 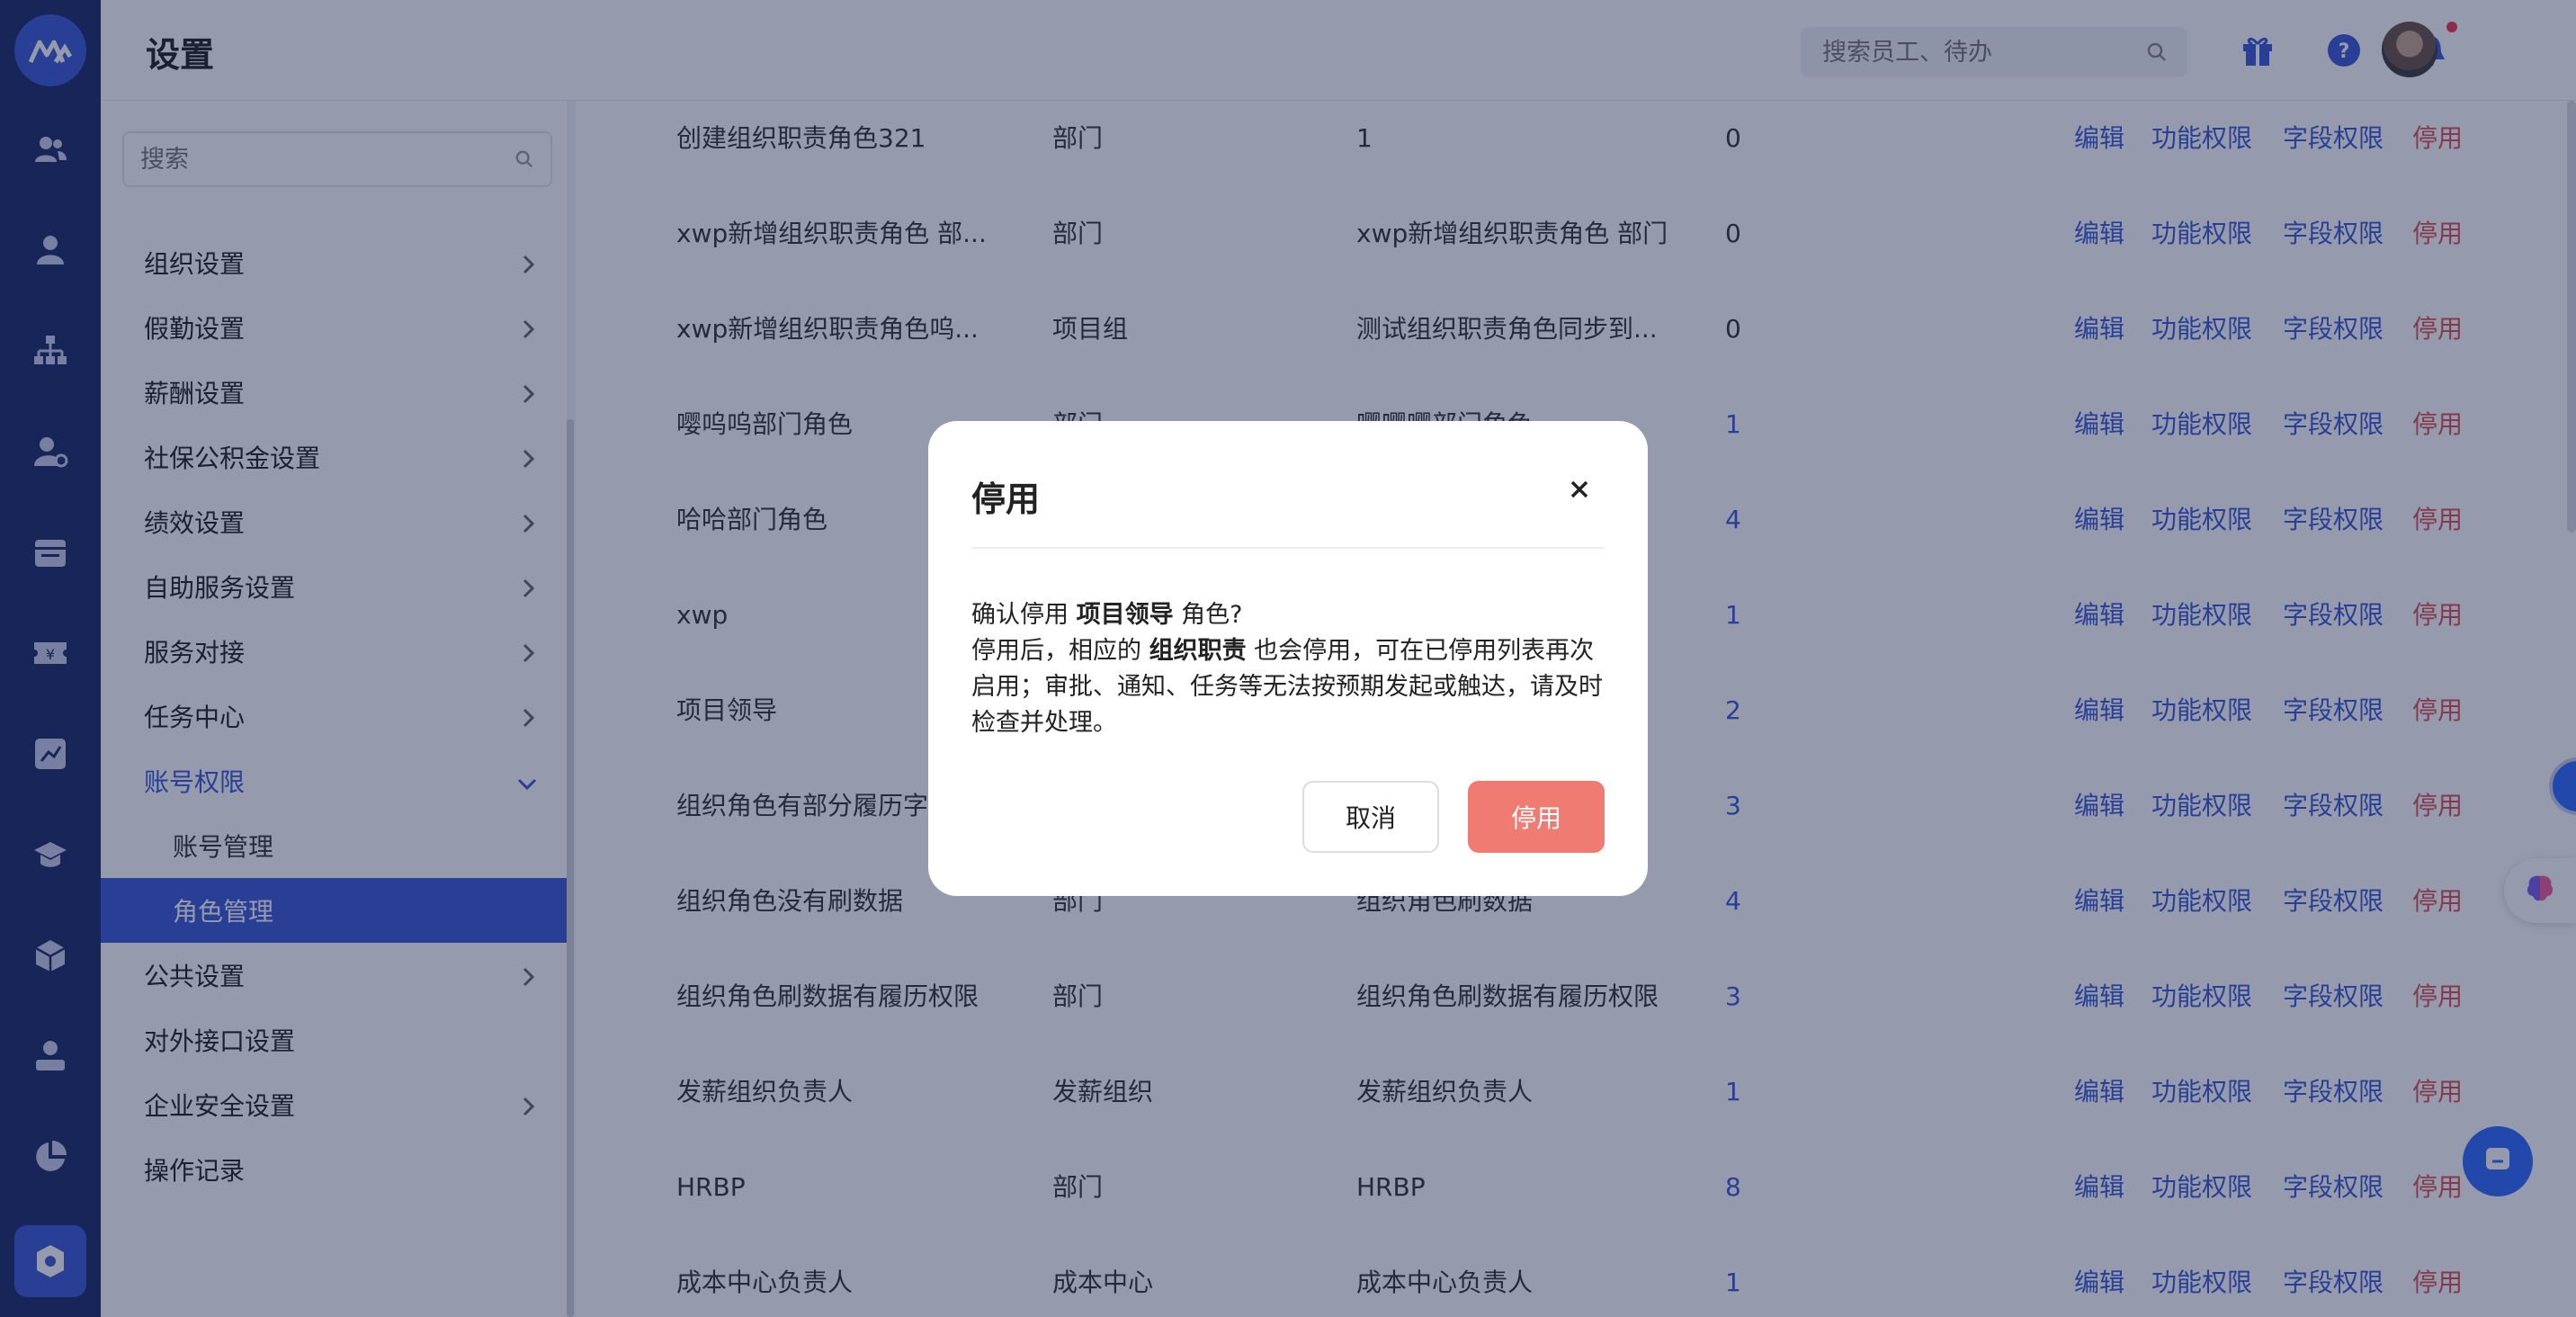 I want to click on dialog-title: 停用, so click(x=1006, y=499).